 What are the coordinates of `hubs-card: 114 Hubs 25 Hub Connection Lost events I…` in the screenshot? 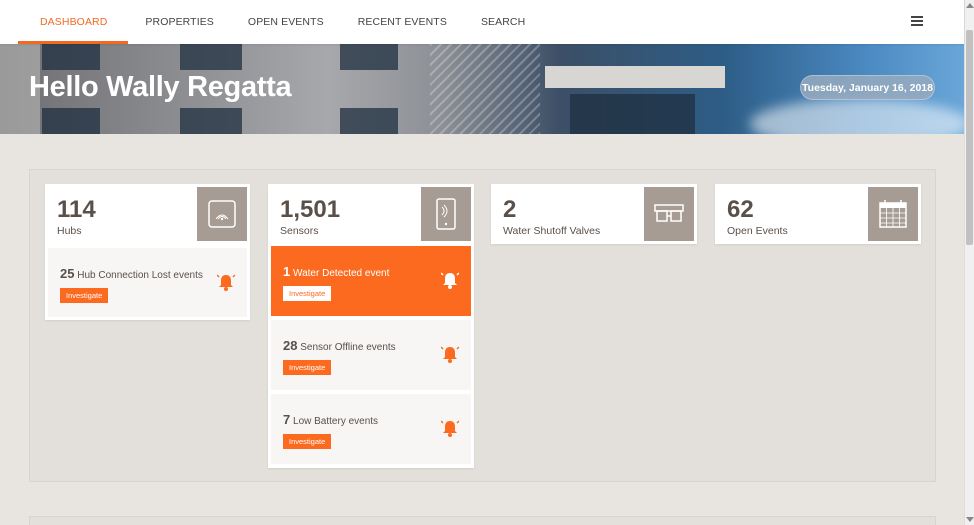 It's located at (147, 252).